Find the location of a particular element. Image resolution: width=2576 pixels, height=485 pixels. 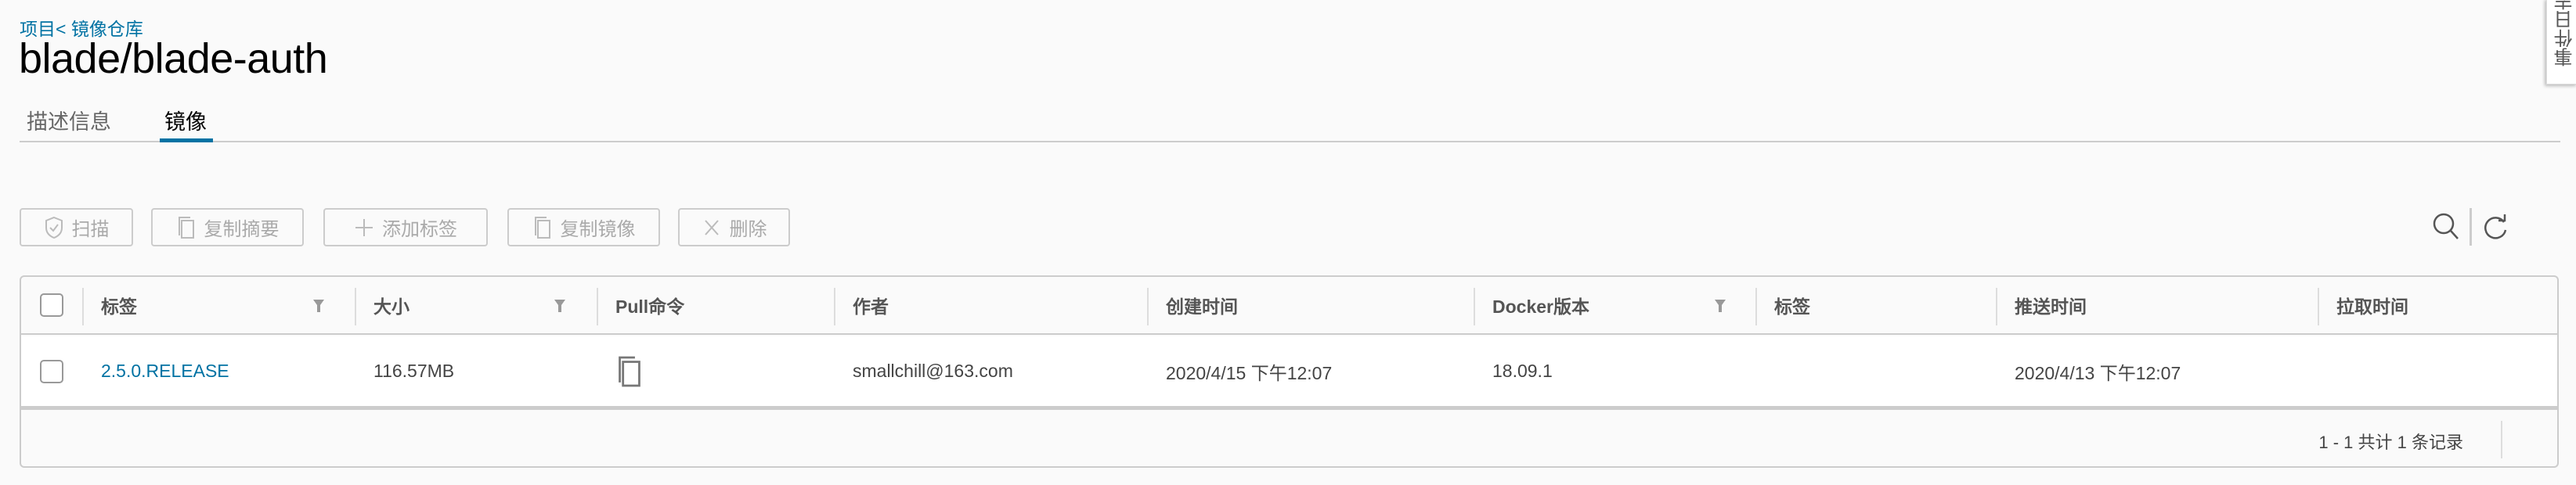

pagination-info: 1 - 1 共计 1 条记录 is located at coordinates (2390, 442).